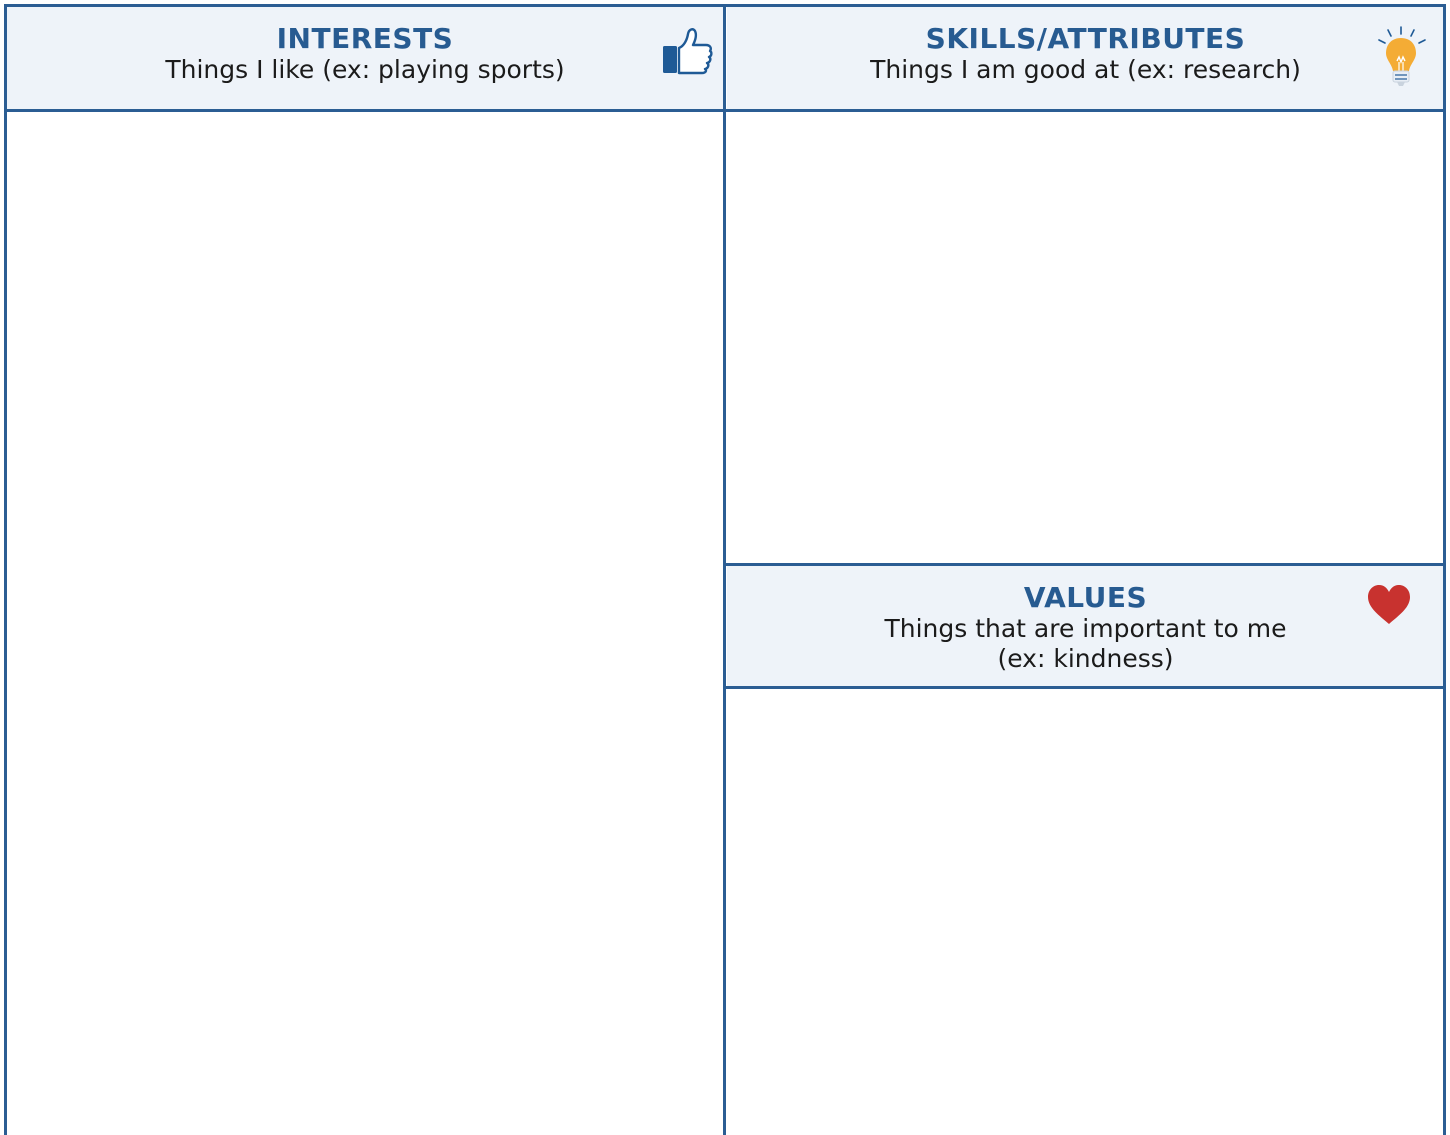  What do you see at coordinates (1085, 69) in the screenshot?
I see `skills-subtitle: Things I am good at (ex: research)` at bounding box center [1085, 69].